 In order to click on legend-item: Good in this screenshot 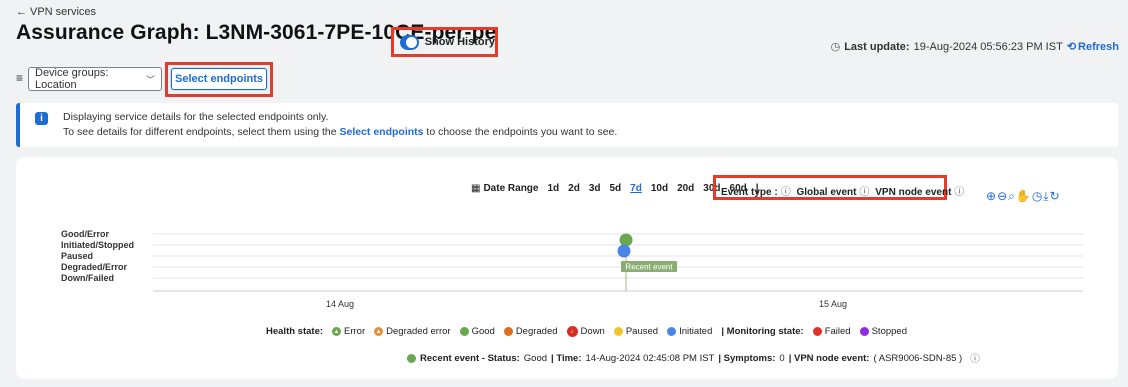, I will do `click(477, 331)`.